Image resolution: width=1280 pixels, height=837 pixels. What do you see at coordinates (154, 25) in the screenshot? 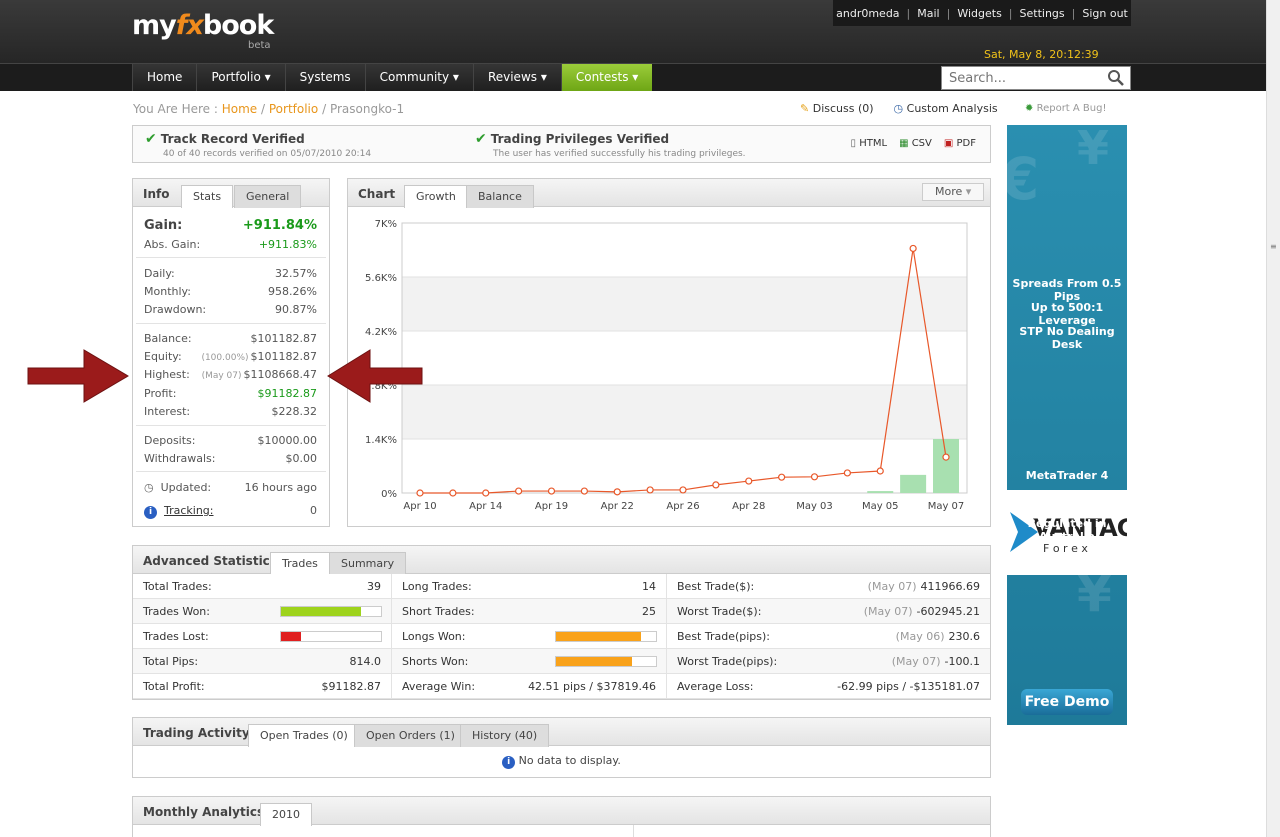
I see `logo-my: my` at bounding box center [154, 25].